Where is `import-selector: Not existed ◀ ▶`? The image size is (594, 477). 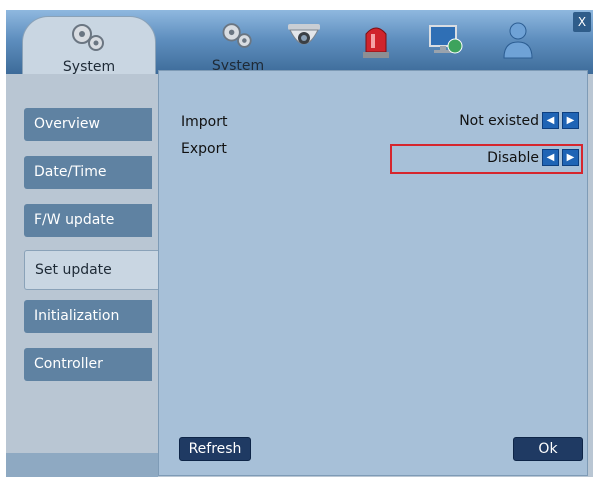 import-selector: Not existed ◀ ▶ is located at coordinates (519, 120).